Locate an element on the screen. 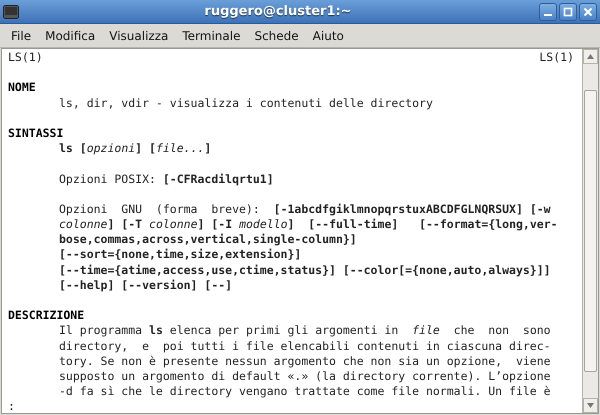  maximize-button is located at coordinates (568, 11).